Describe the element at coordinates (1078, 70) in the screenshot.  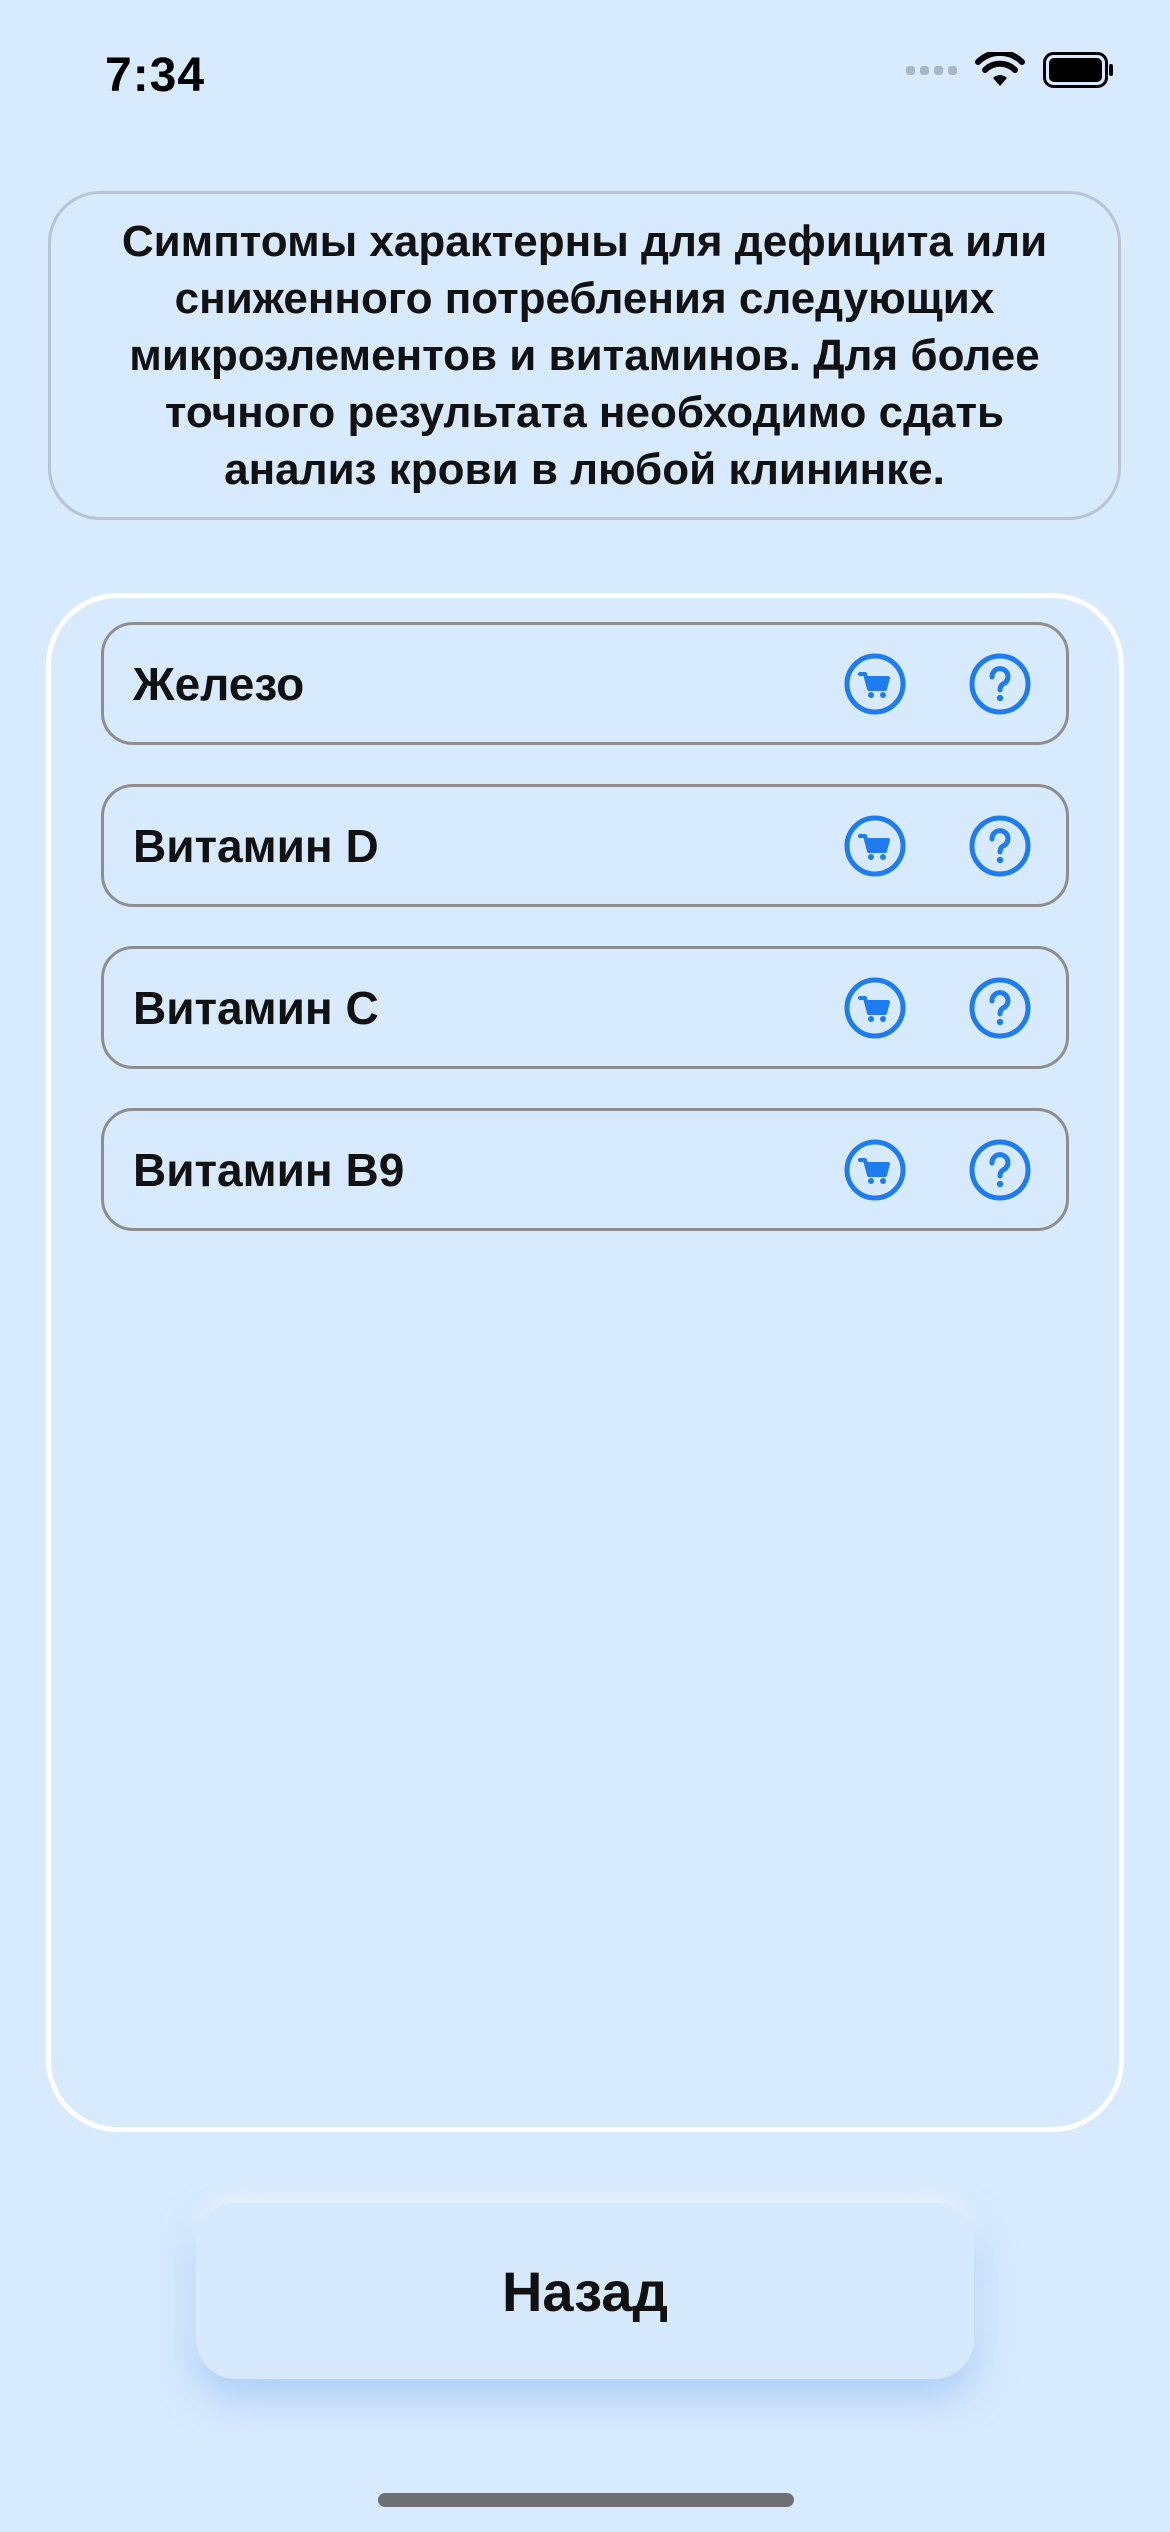
I see `battery-icon` at that location.